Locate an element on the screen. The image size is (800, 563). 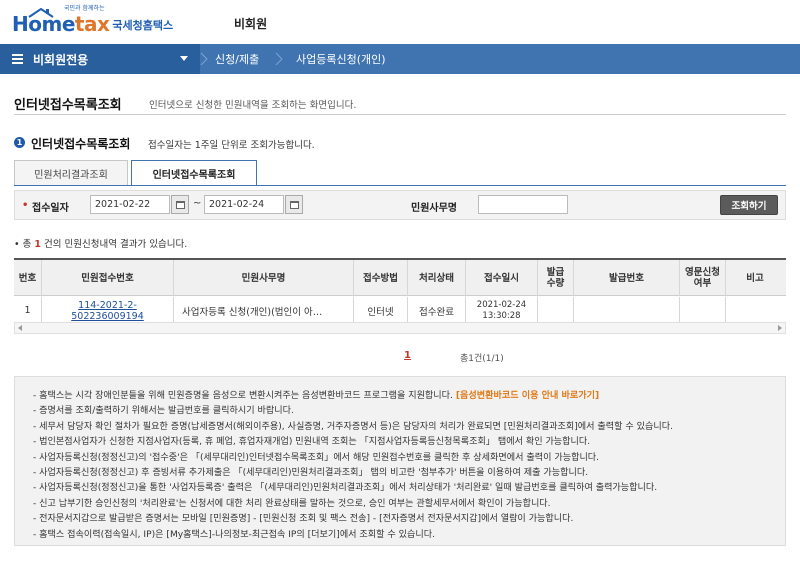
cell-date: 2021-02-24 is located at coordinates (501, 304).